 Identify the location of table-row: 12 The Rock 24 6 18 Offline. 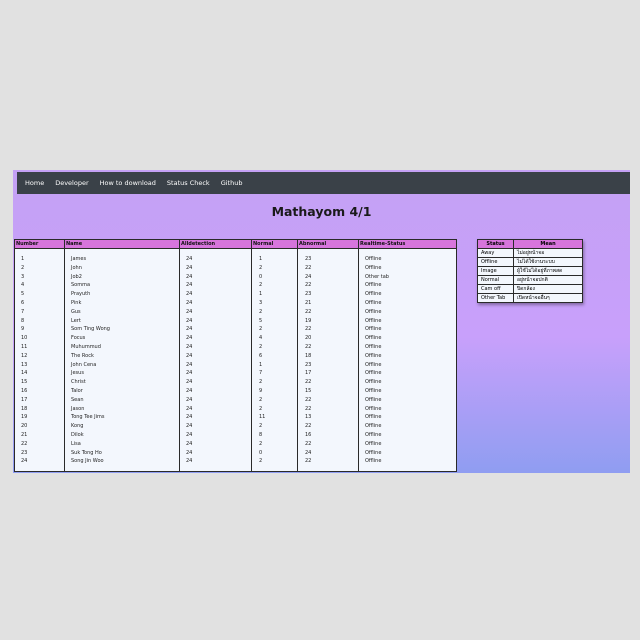
(235, 356).